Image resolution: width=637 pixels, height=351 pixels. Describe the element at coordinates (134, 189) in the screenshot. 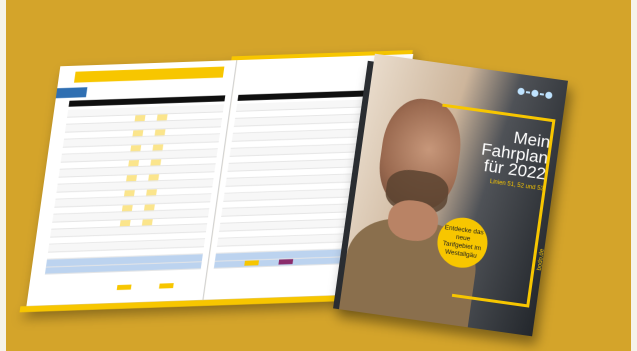

I see `timetable-rows-left` at that location.